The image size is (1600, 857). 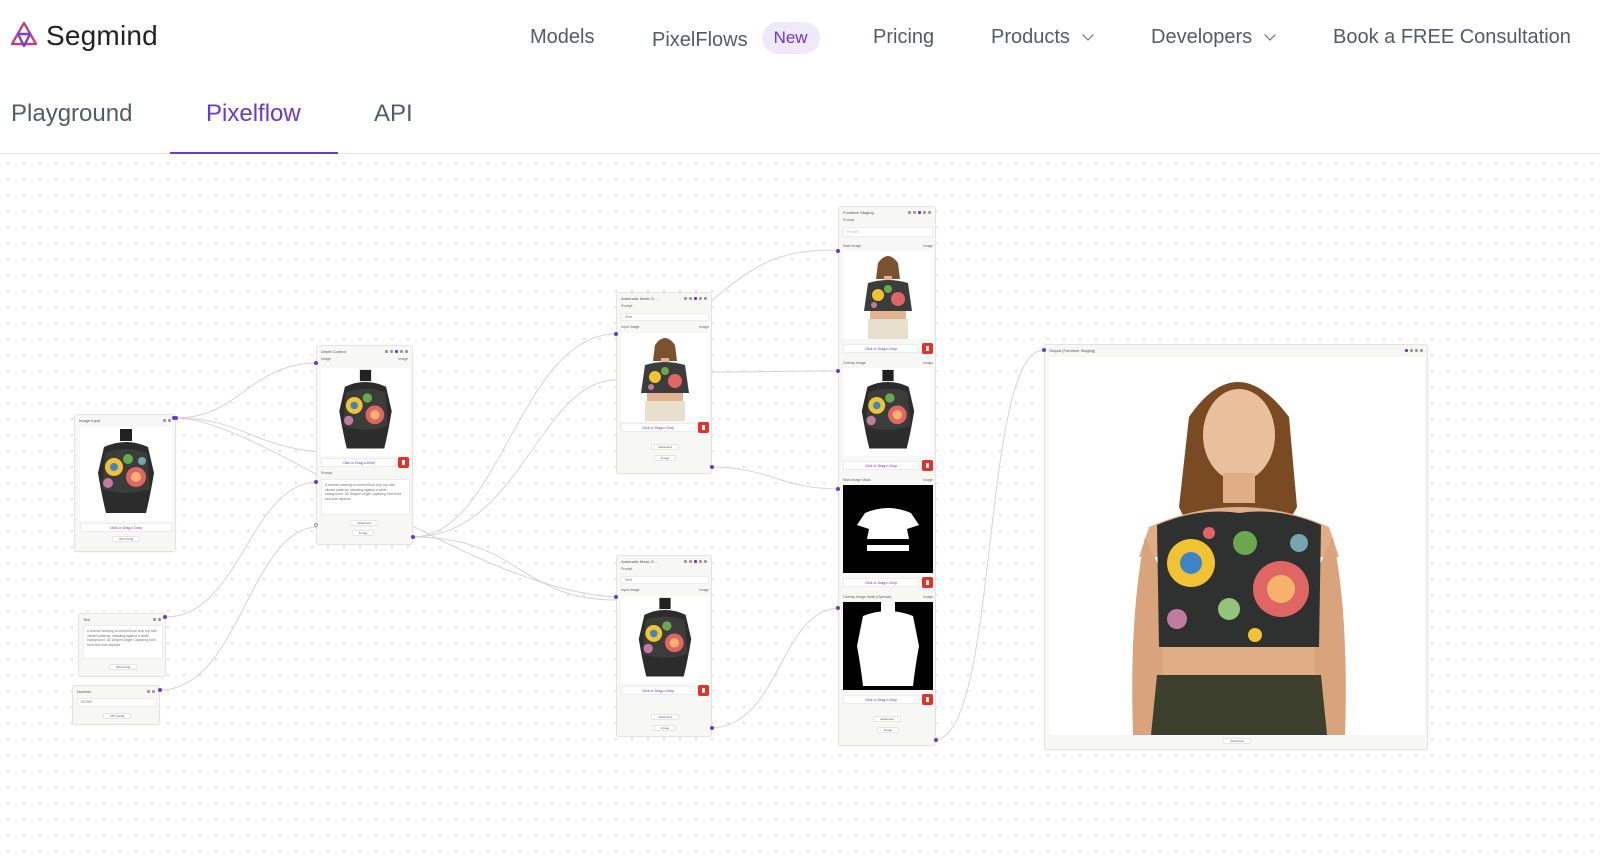 What do you see at coordinates (664, 306) in the screenshot?
I see `prompt-label: Prompt` at bounding box center [664, 306].